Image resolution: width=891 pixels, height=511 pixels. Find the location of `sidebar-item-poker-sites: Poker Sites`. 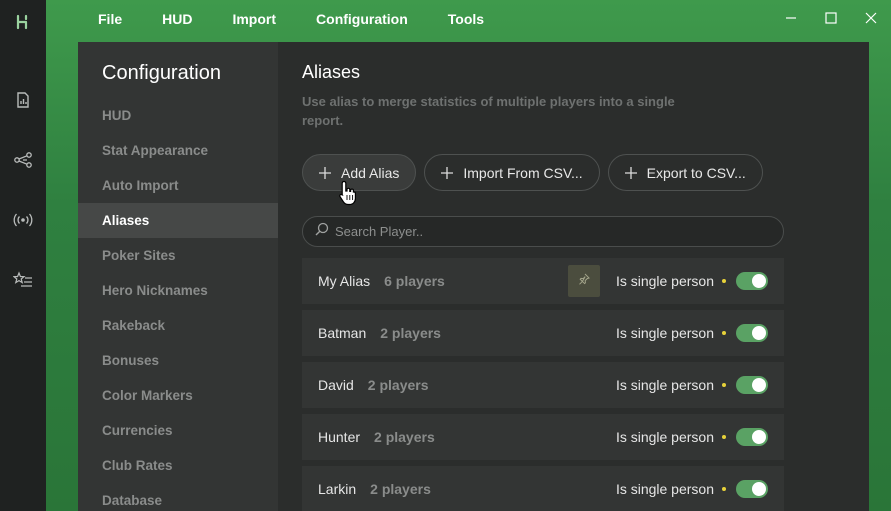

sidebar-item-poker-sites: Poker Sites is located at coordinates (178, 255).